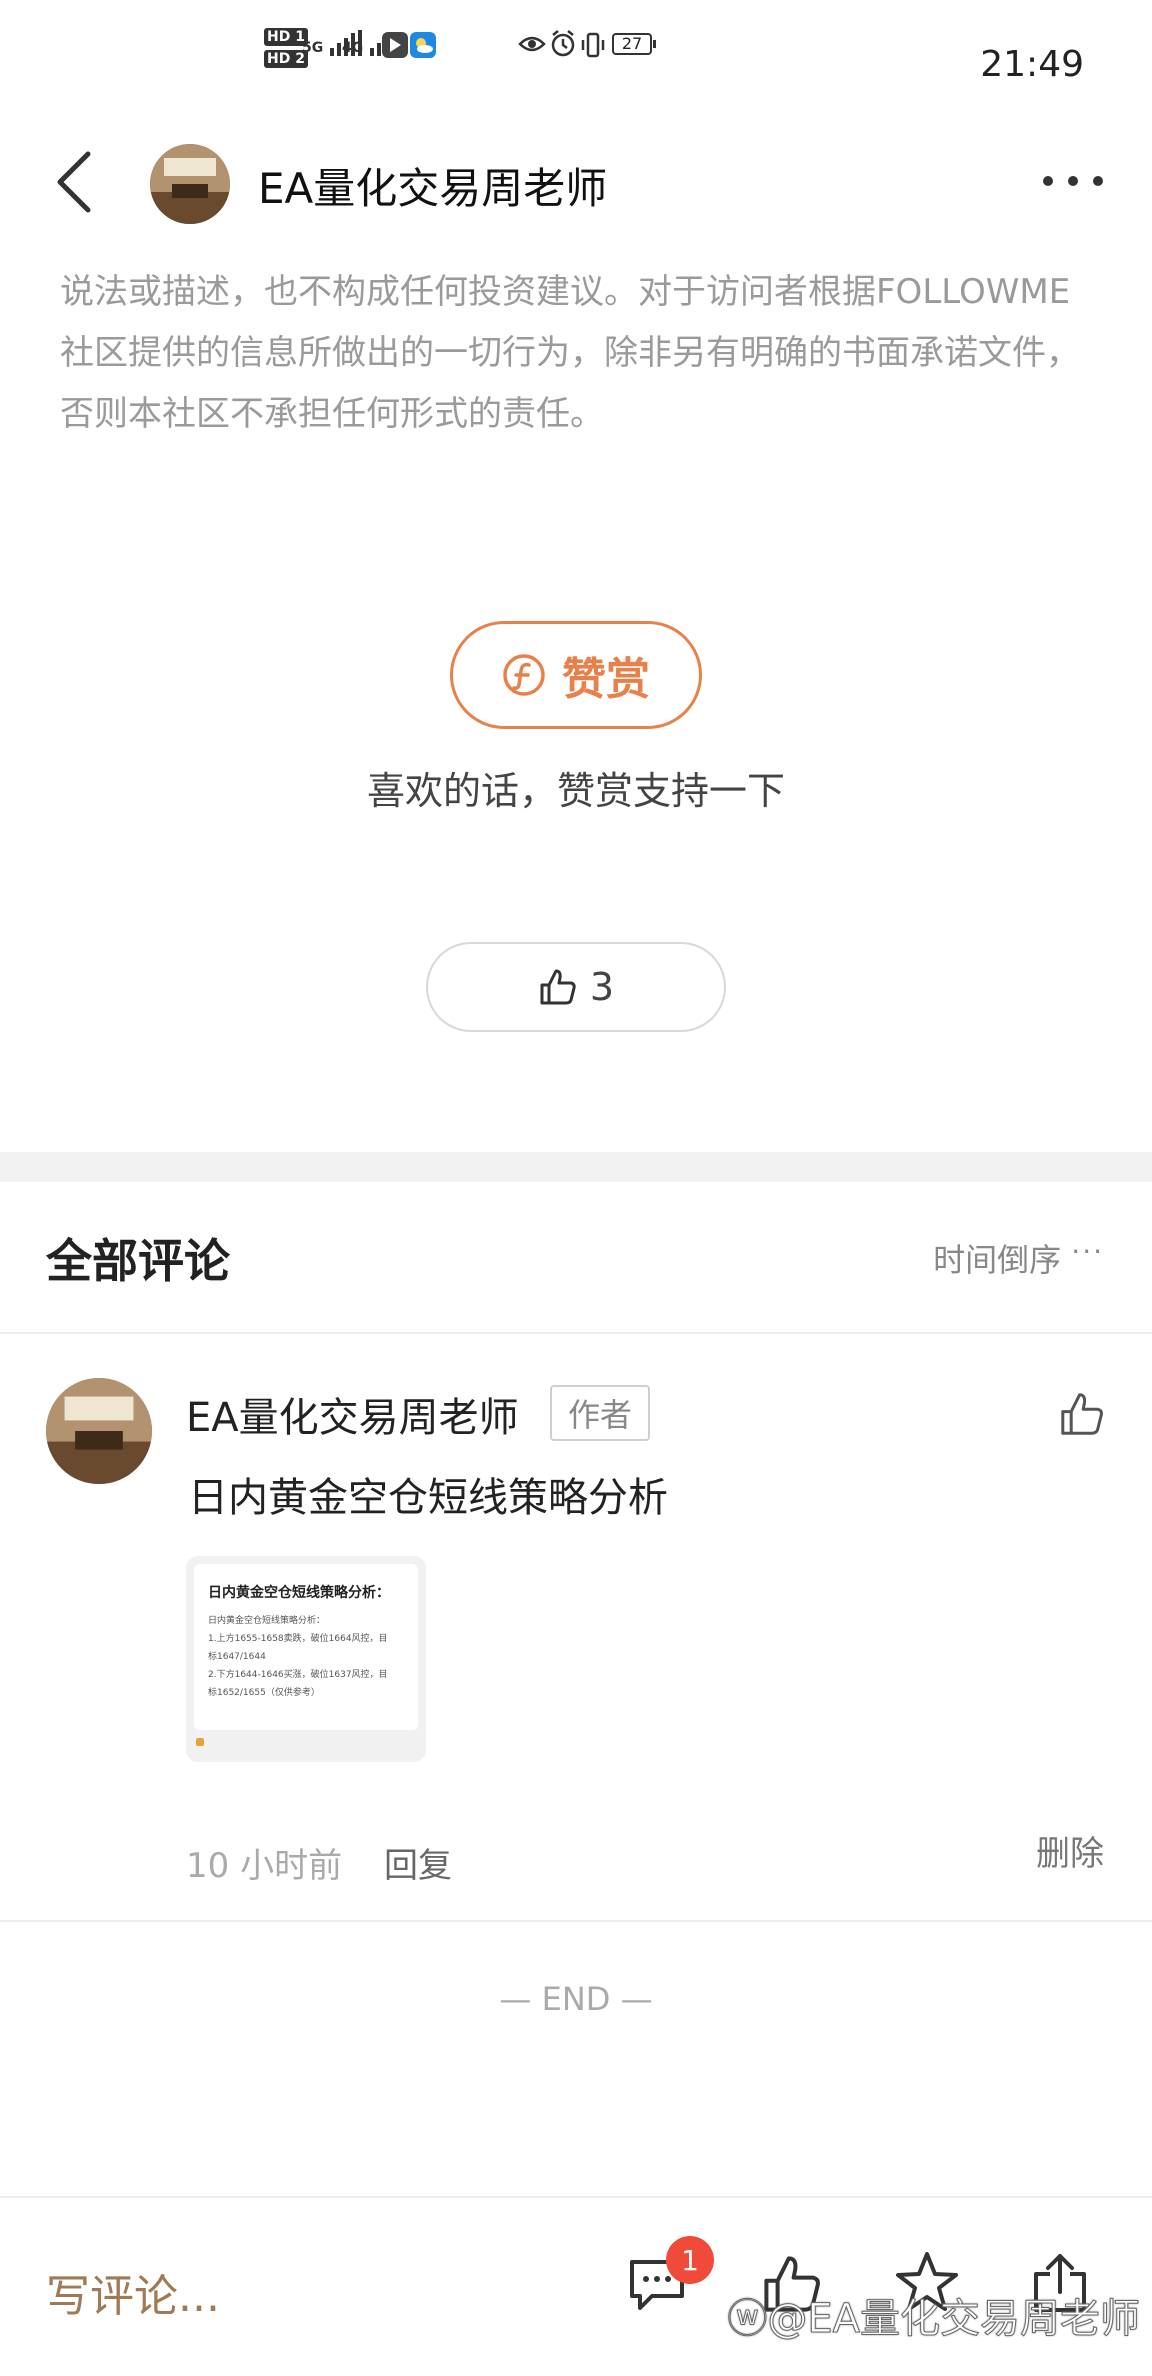 This screenshot has height=2376, width=1152. What do you see at coordinates (997, 1260) in the screenshot?
I see `sort-label: 时间倒序` at bounding box center [997, 1260].